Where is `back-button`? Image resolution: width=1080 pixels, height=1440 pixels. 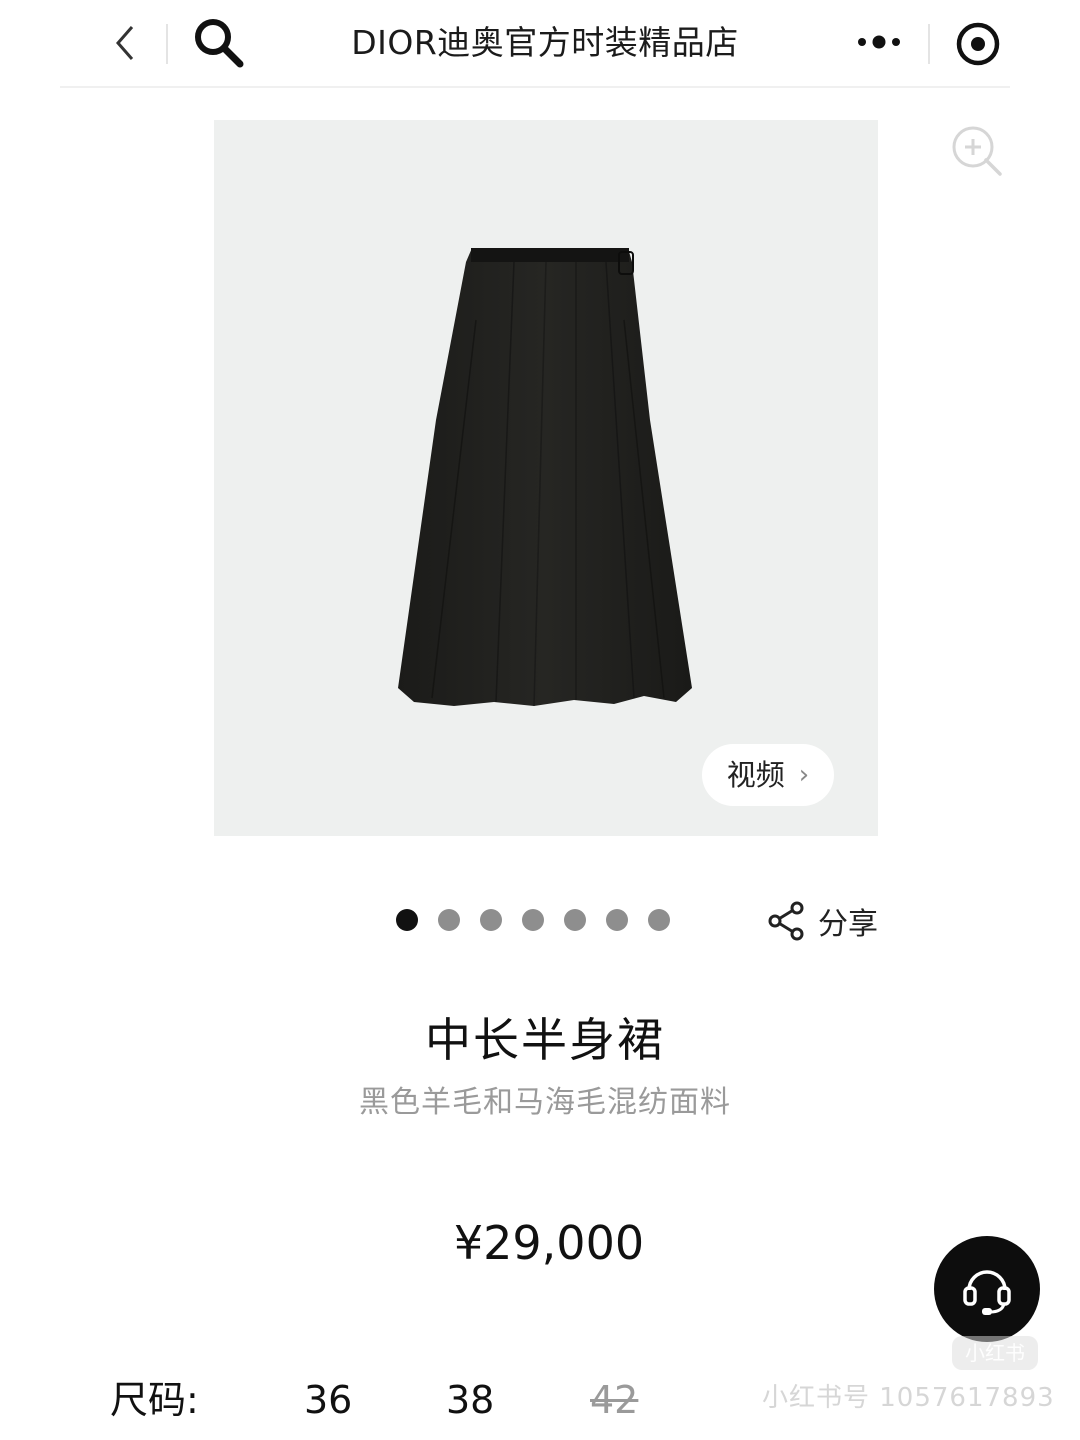
back-button is located at coordinates (125, 43).